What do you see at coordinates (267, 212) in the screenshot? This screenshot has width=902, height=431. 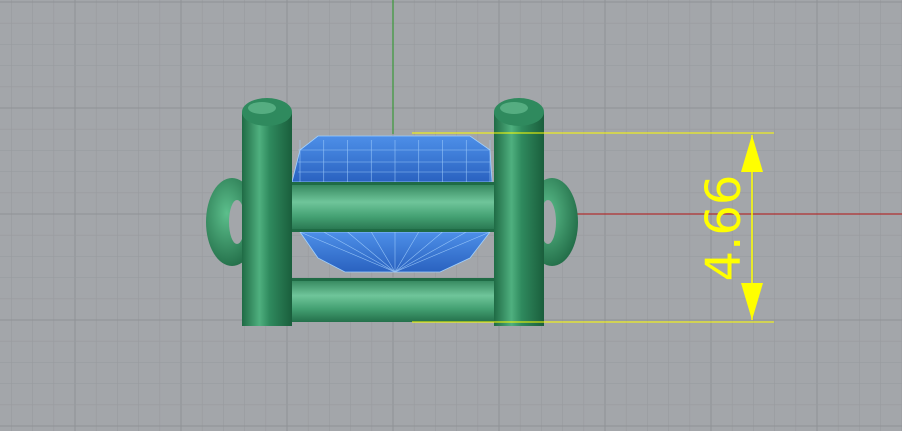 I see `left-post` at bounding box center [267, 212].